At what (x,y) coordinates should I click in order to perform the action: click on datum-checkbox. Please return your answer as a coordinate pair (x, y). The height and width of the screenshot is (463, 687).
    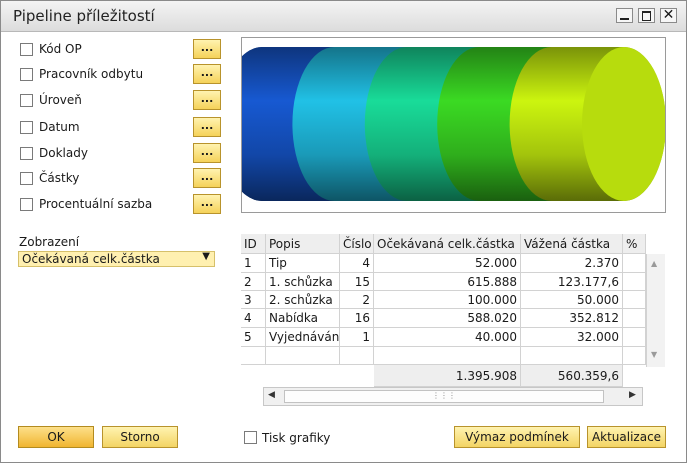
    Looking at the image, I should click on (26, 127).